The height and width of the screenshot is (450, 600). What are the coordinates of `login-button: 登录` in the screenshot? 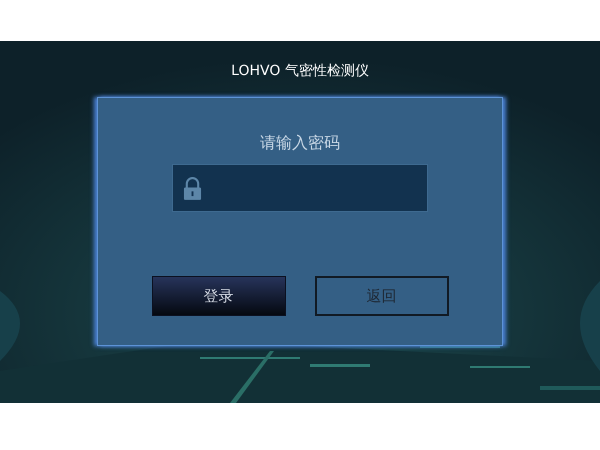 It's located at (219, 296).